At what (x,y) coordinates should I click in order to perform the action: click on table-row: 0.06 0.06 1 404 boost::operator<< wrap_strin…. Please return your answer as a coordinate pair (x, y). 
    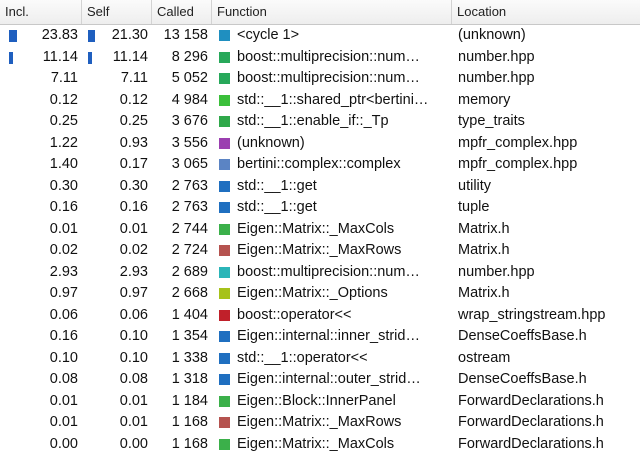
    Looking at the image, I should click on (320, 316).